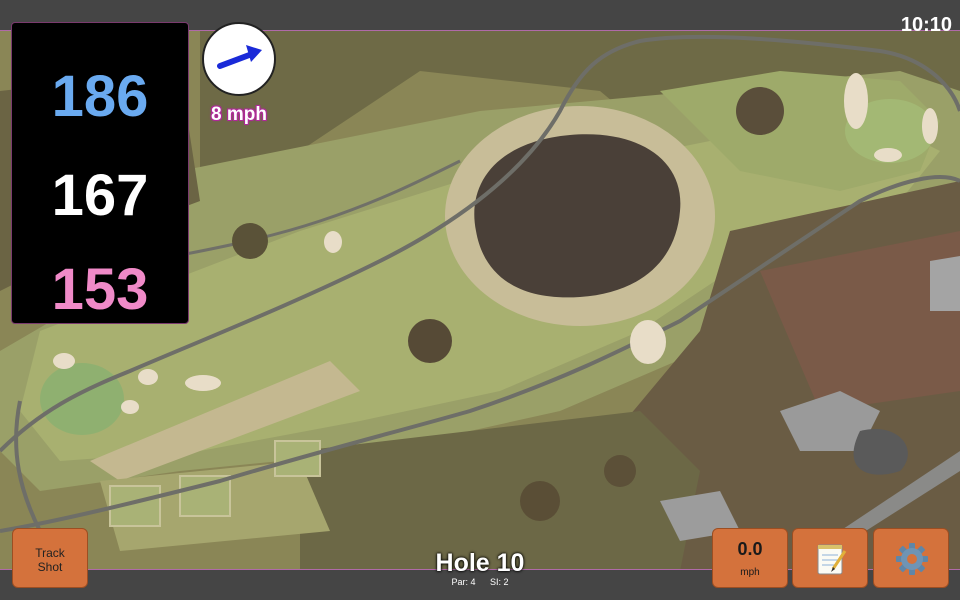 This screenshot has width=960, height=600. I want to click on track-shot-button: Track Shot, so click(50, 558).